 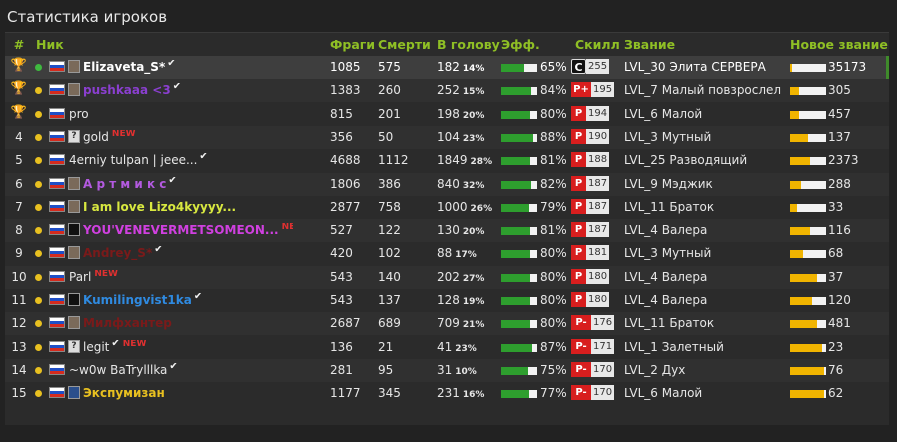 I want to click on frags-value: 1806, so click(x=345, y=183).